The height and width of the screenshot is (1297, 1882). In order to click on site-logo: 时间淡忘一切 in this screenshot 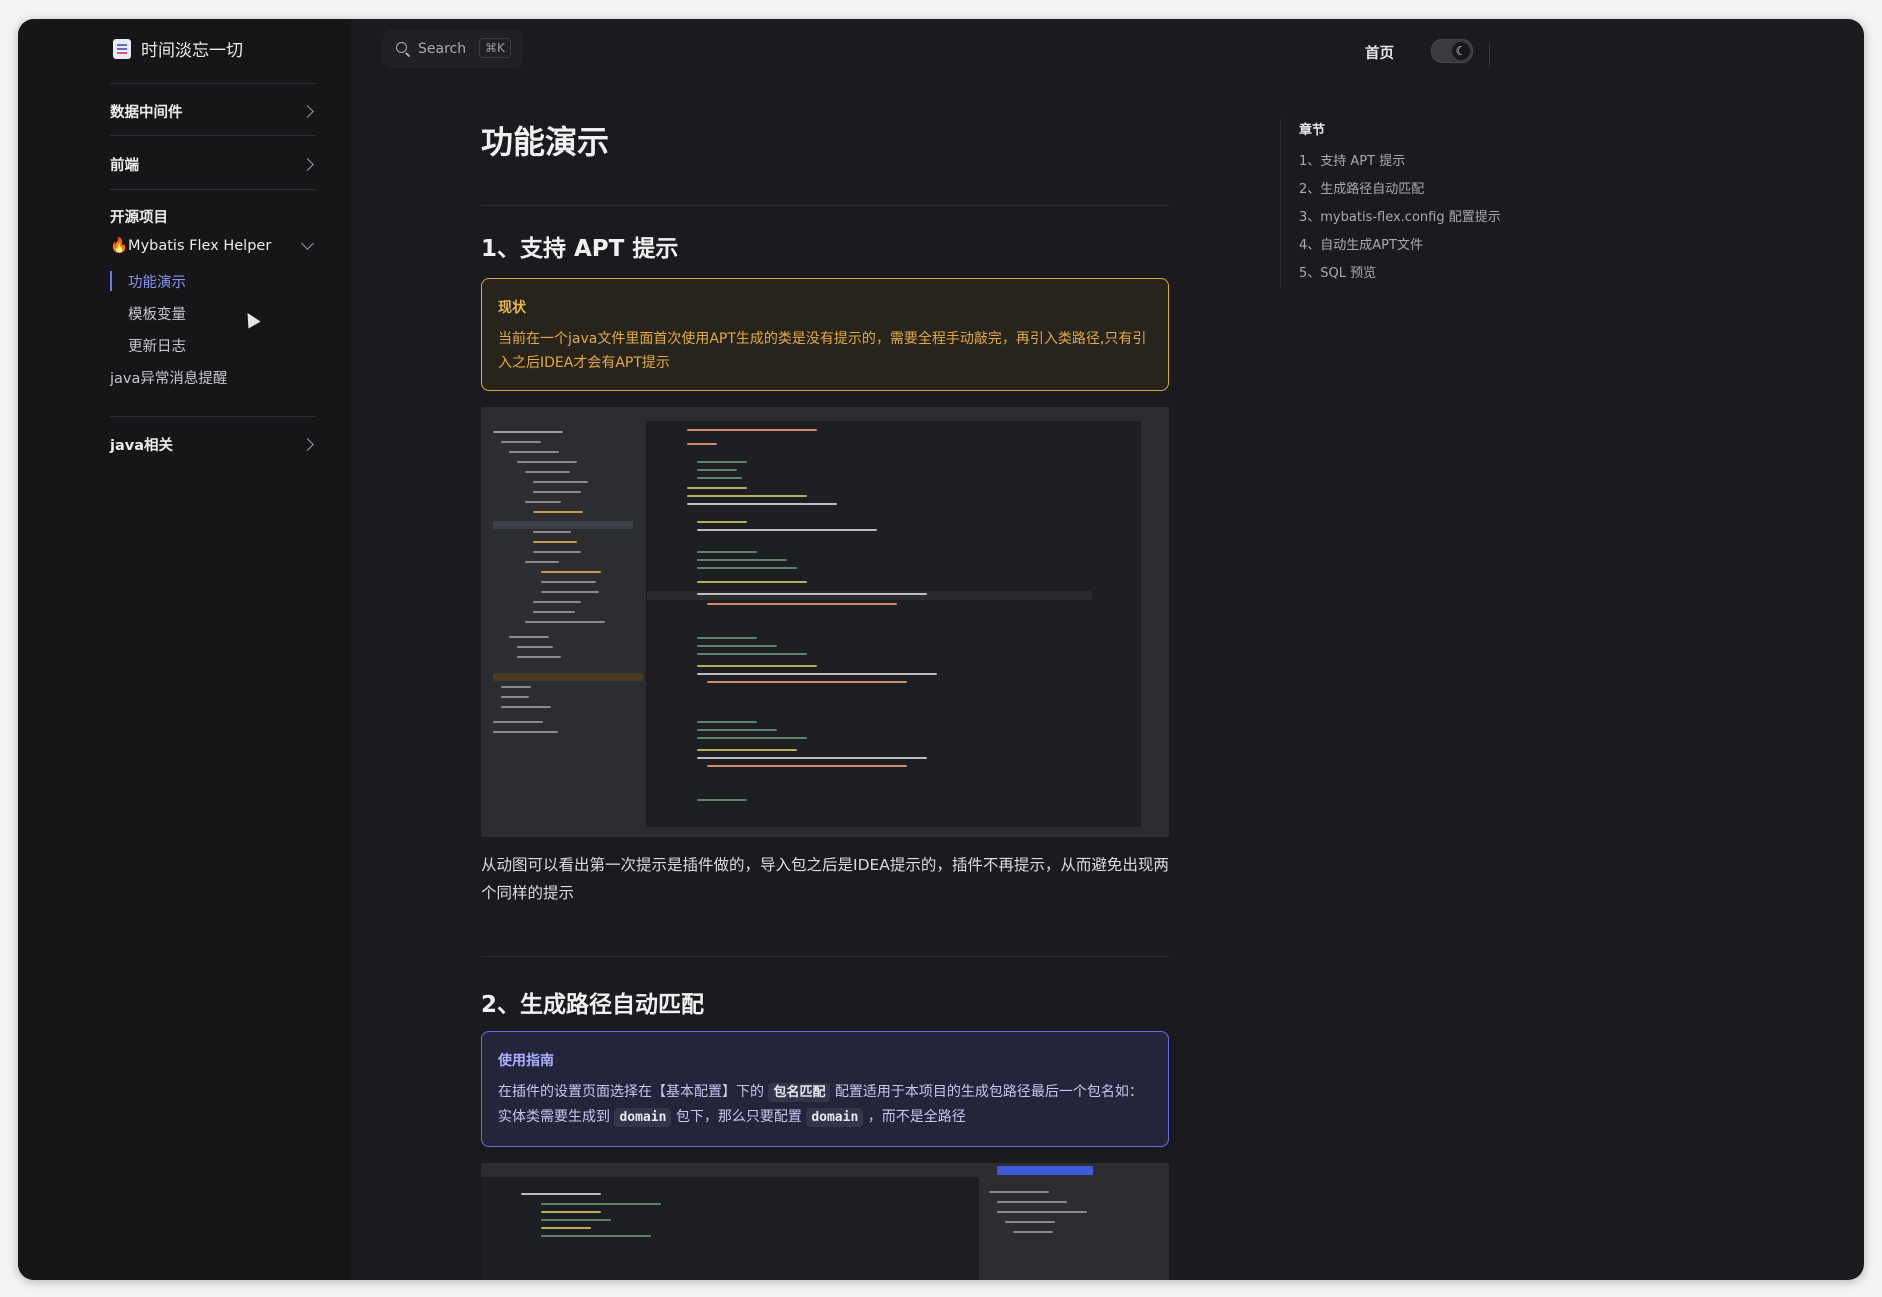, I will do `click(178, 48)`.